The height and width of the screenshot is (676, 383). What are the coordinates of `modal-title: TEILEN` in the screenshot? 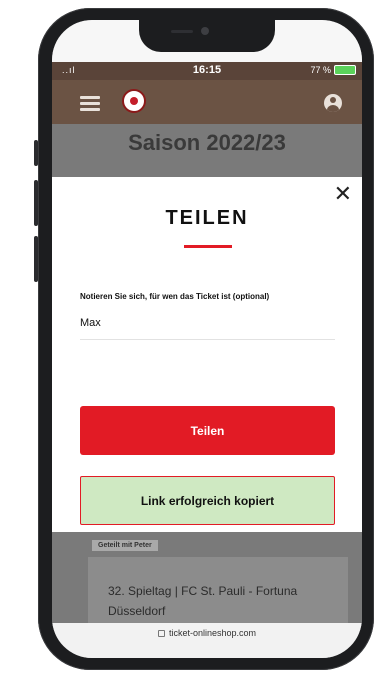 It's located at (207, 218).